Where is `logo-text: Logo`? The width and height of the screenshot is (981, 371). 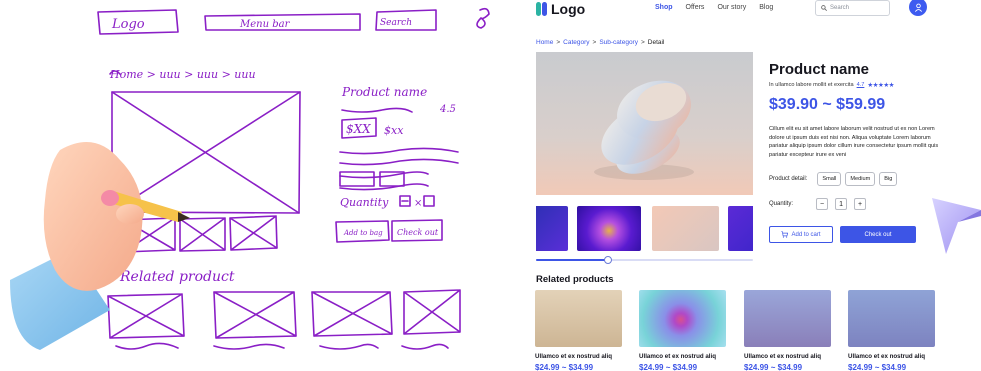 logo-text: Logo is located at coordinates (568, 9).